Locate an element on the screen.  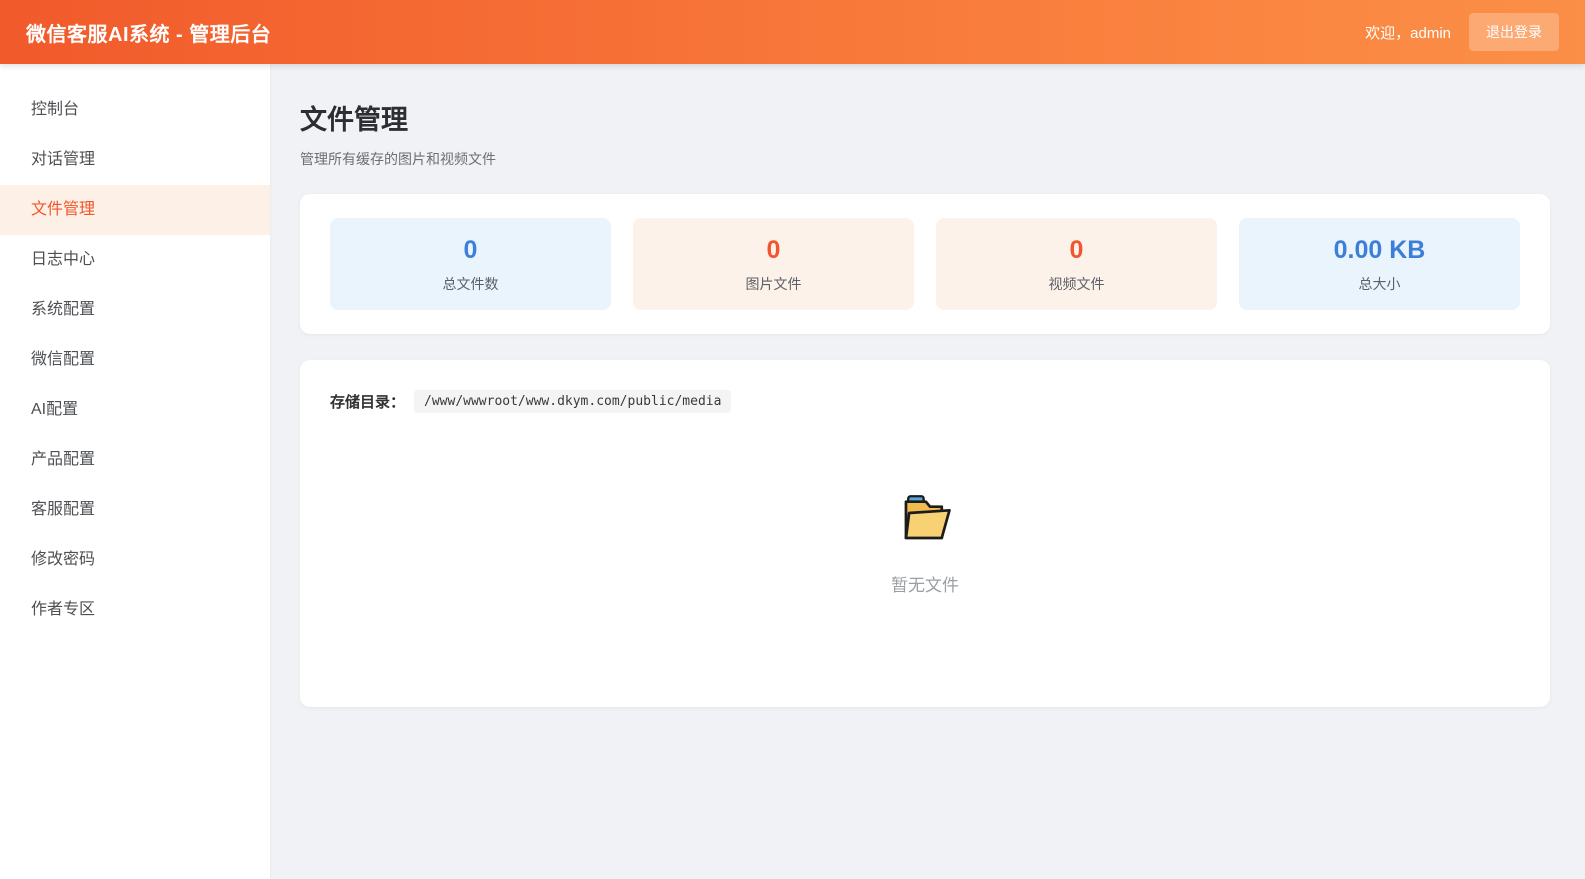
sidebar-item-product-config: 产品配置 is located at coordinates (135, 460).